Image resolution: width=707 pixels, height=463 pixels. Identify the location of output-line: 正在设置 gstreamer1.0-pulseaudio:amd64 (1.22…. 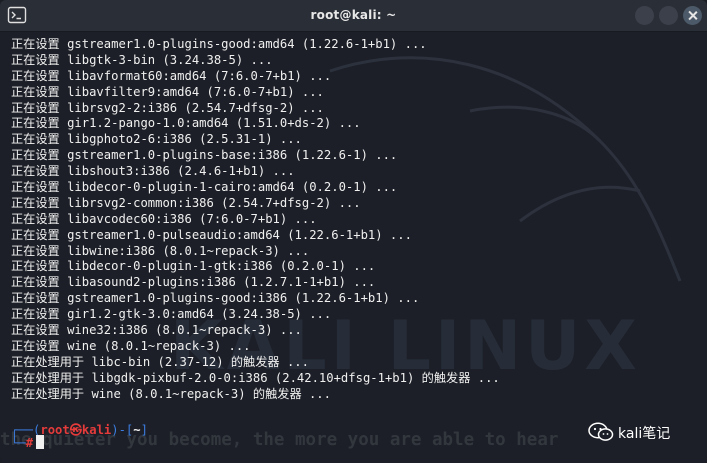
(211, 234).